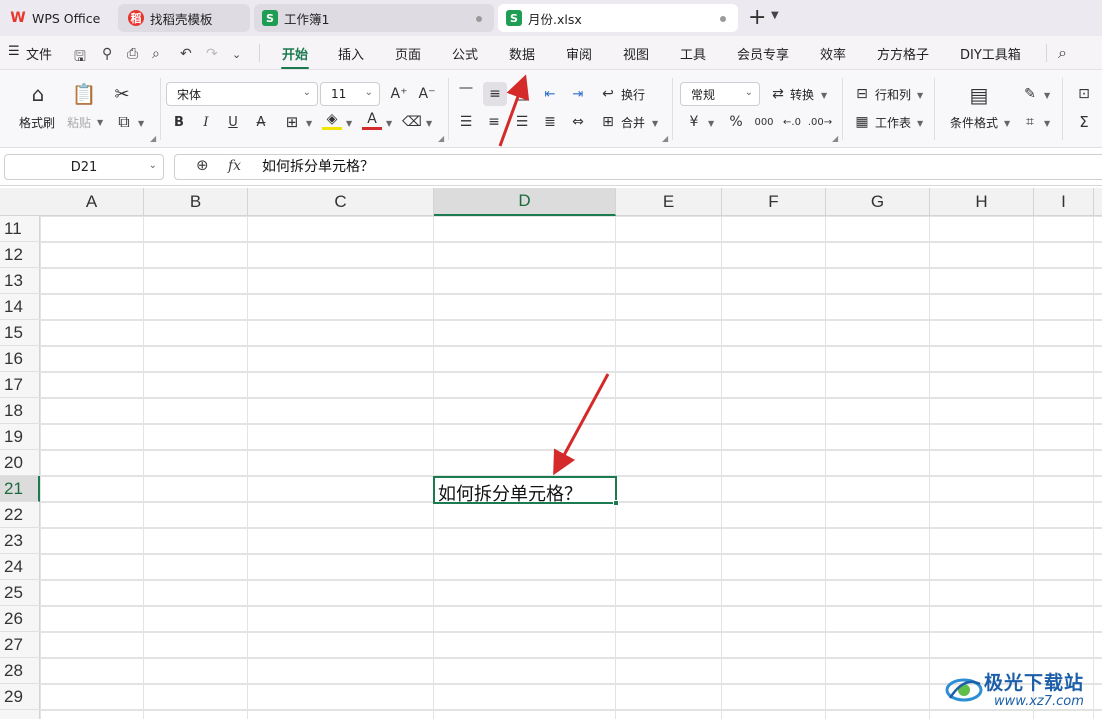 This screenshot has width=1102, height=719. What do you see at coordinates (982, 202) in the screenshot?
I see `column-header-h: H` at bounding box center [982, 202].